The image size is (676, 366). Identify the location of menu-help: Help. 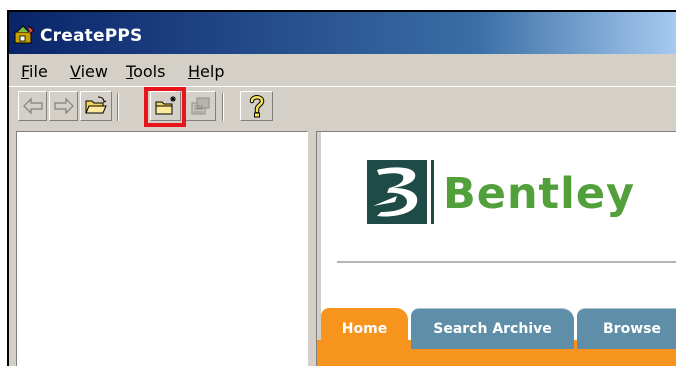
(206, 71).